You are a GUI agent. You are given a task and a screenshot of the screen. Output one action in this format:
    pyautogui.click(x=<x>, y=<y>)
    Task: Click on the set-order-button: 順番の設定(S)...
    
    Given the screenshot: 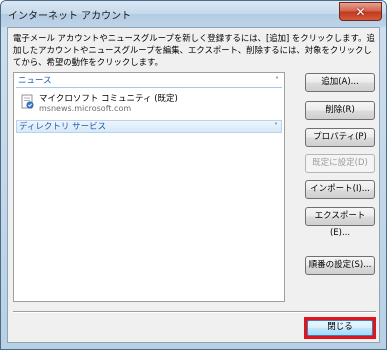 What is the action you would take?
    pyautogui.click(x=340, y=265)
    